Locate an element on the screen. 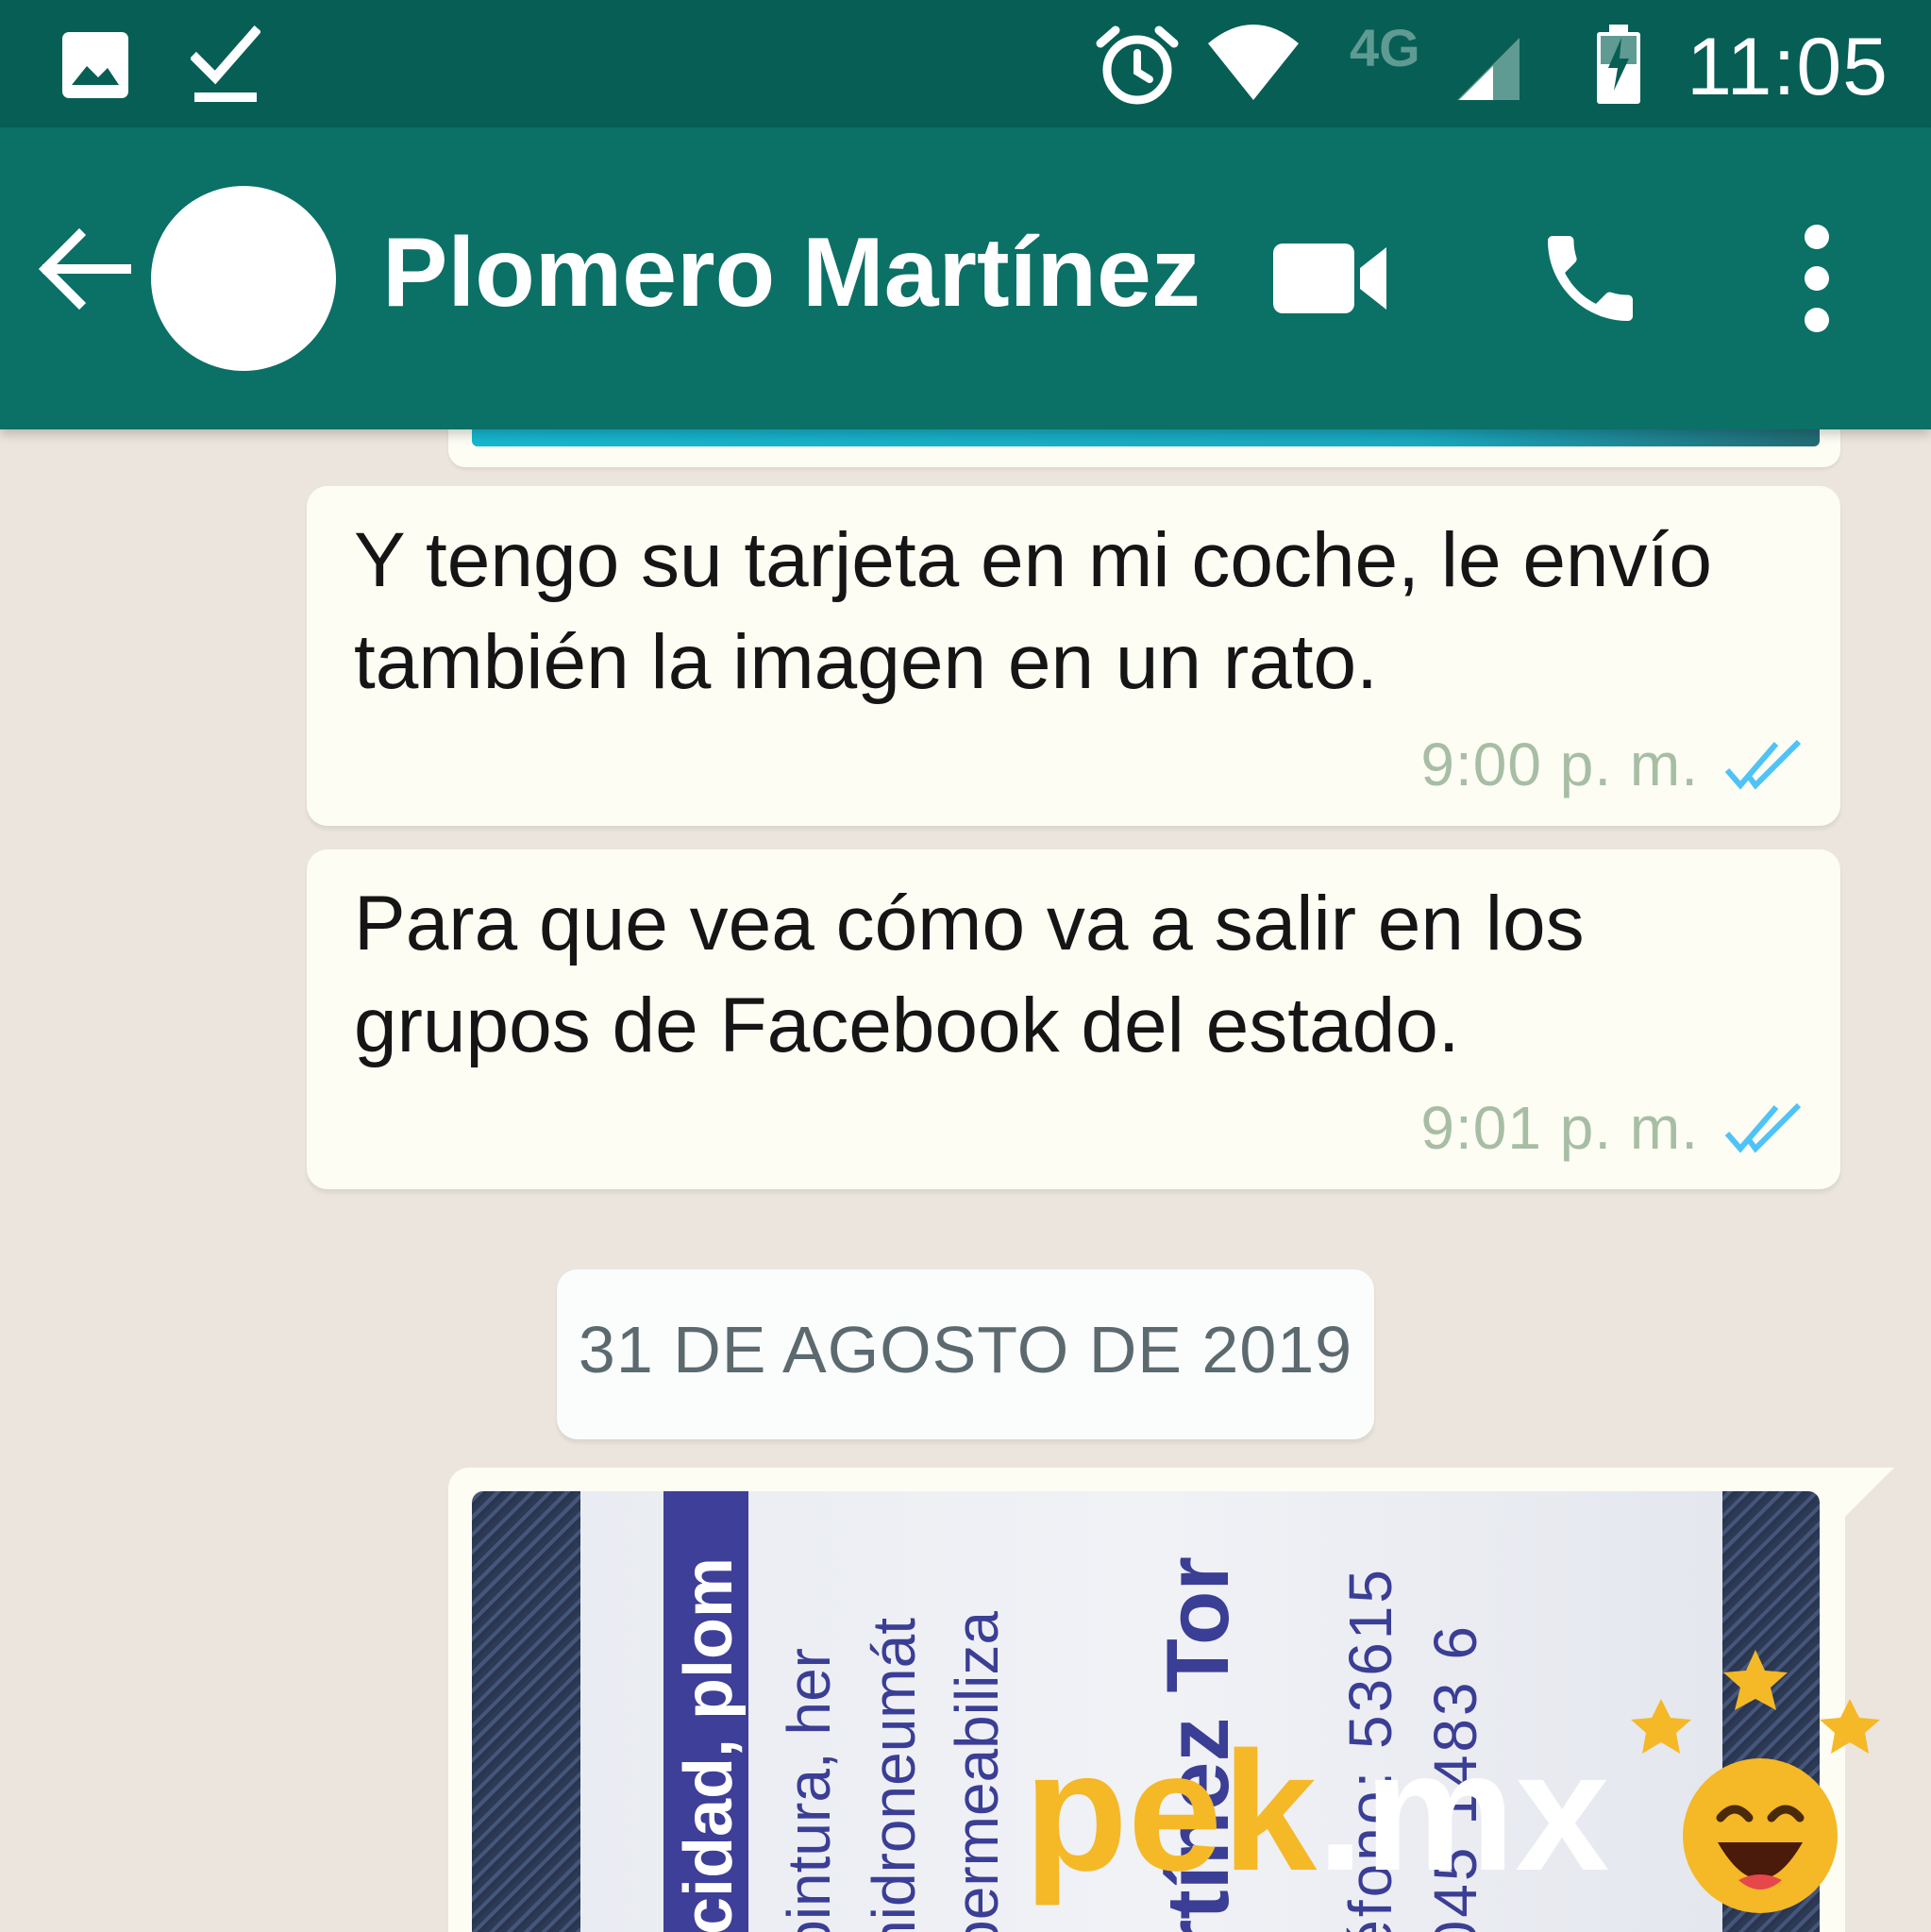 Image resolution: width=1931 pixels, height=1932 pixels. more-vert-icon is located at coordinates (1817, 282).